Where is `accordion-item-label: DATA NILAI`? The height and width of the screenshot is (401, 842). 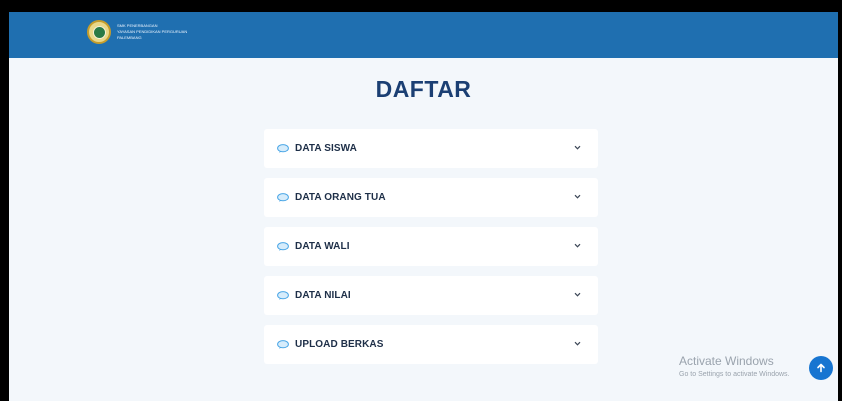 accordion-item-label: DATA NILAI is located at coordinates (323, 295).